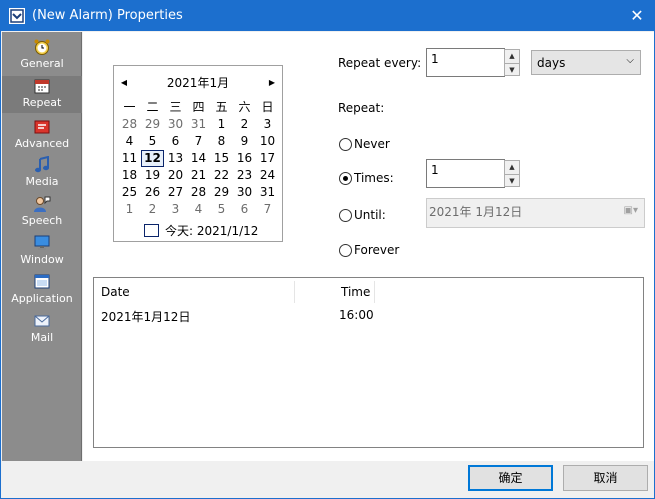 The image size is (655, 499). What do you see at coordinates (42, 94) in the screenshot?
I see `sidebar-item-repeat: Repeat` at bounding box center [42, 94].